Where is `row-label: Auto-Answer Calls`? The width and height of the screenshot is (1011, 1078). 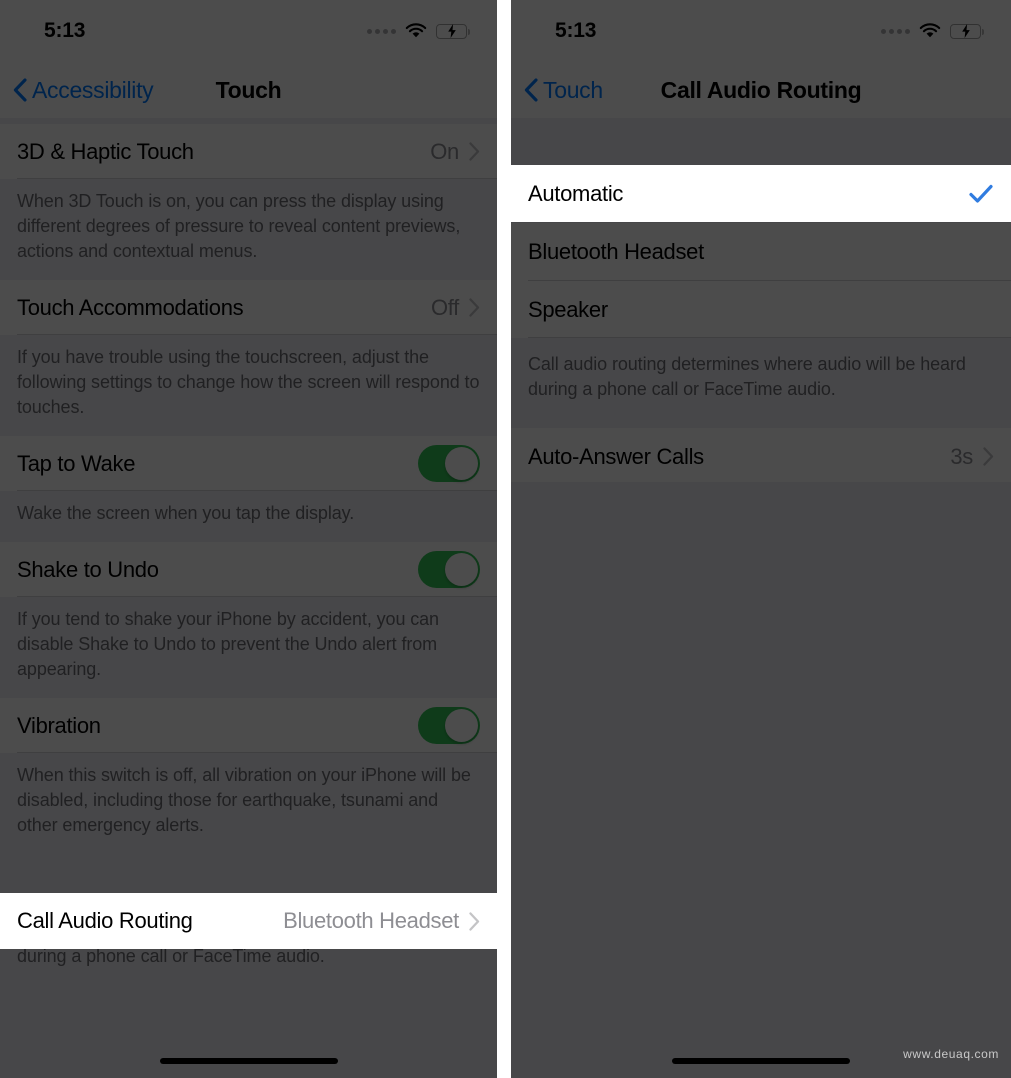 row-label: Auto-Answer Calls is located at coordinates (616, 456).